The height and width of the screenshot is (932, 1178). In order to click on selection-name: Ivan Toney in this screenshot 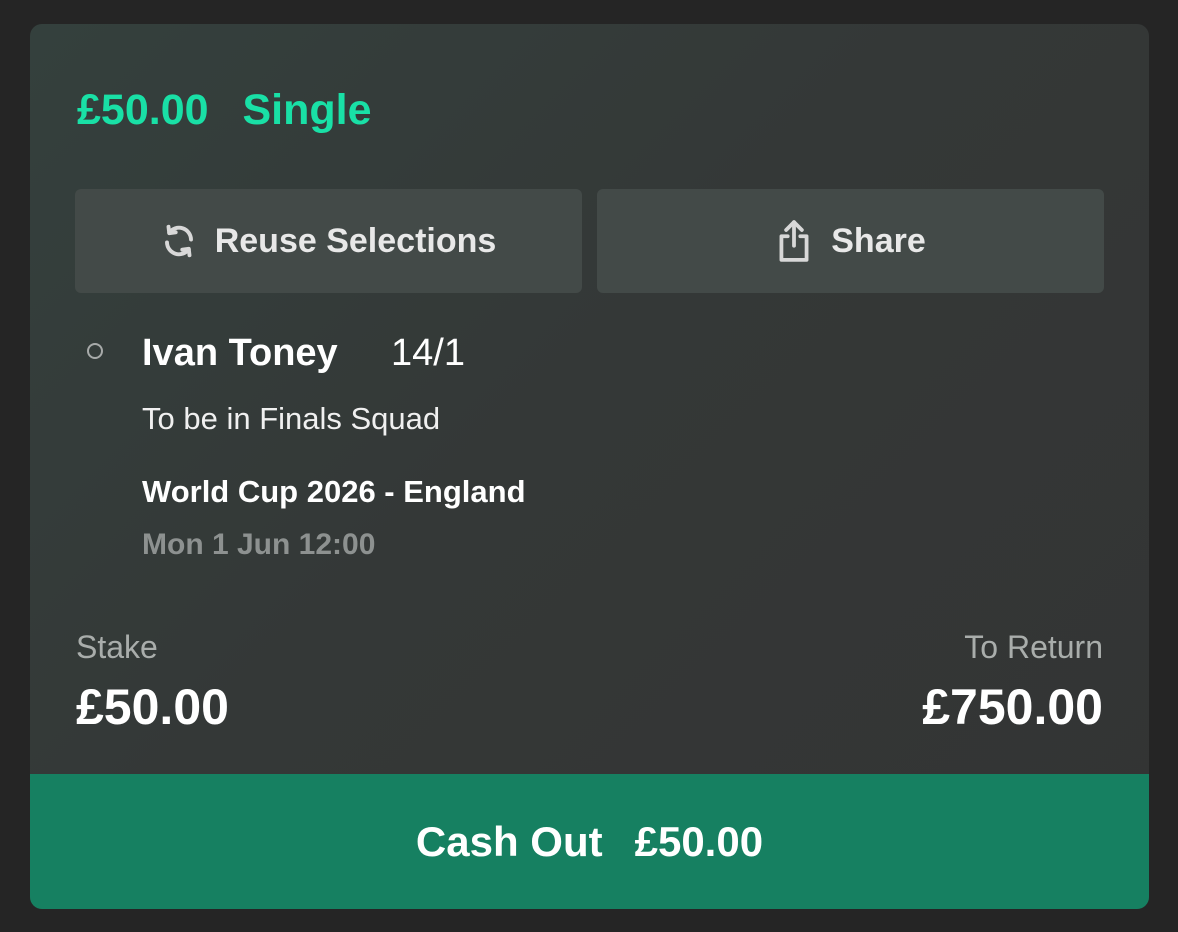, I will do `click(240, 353)`.